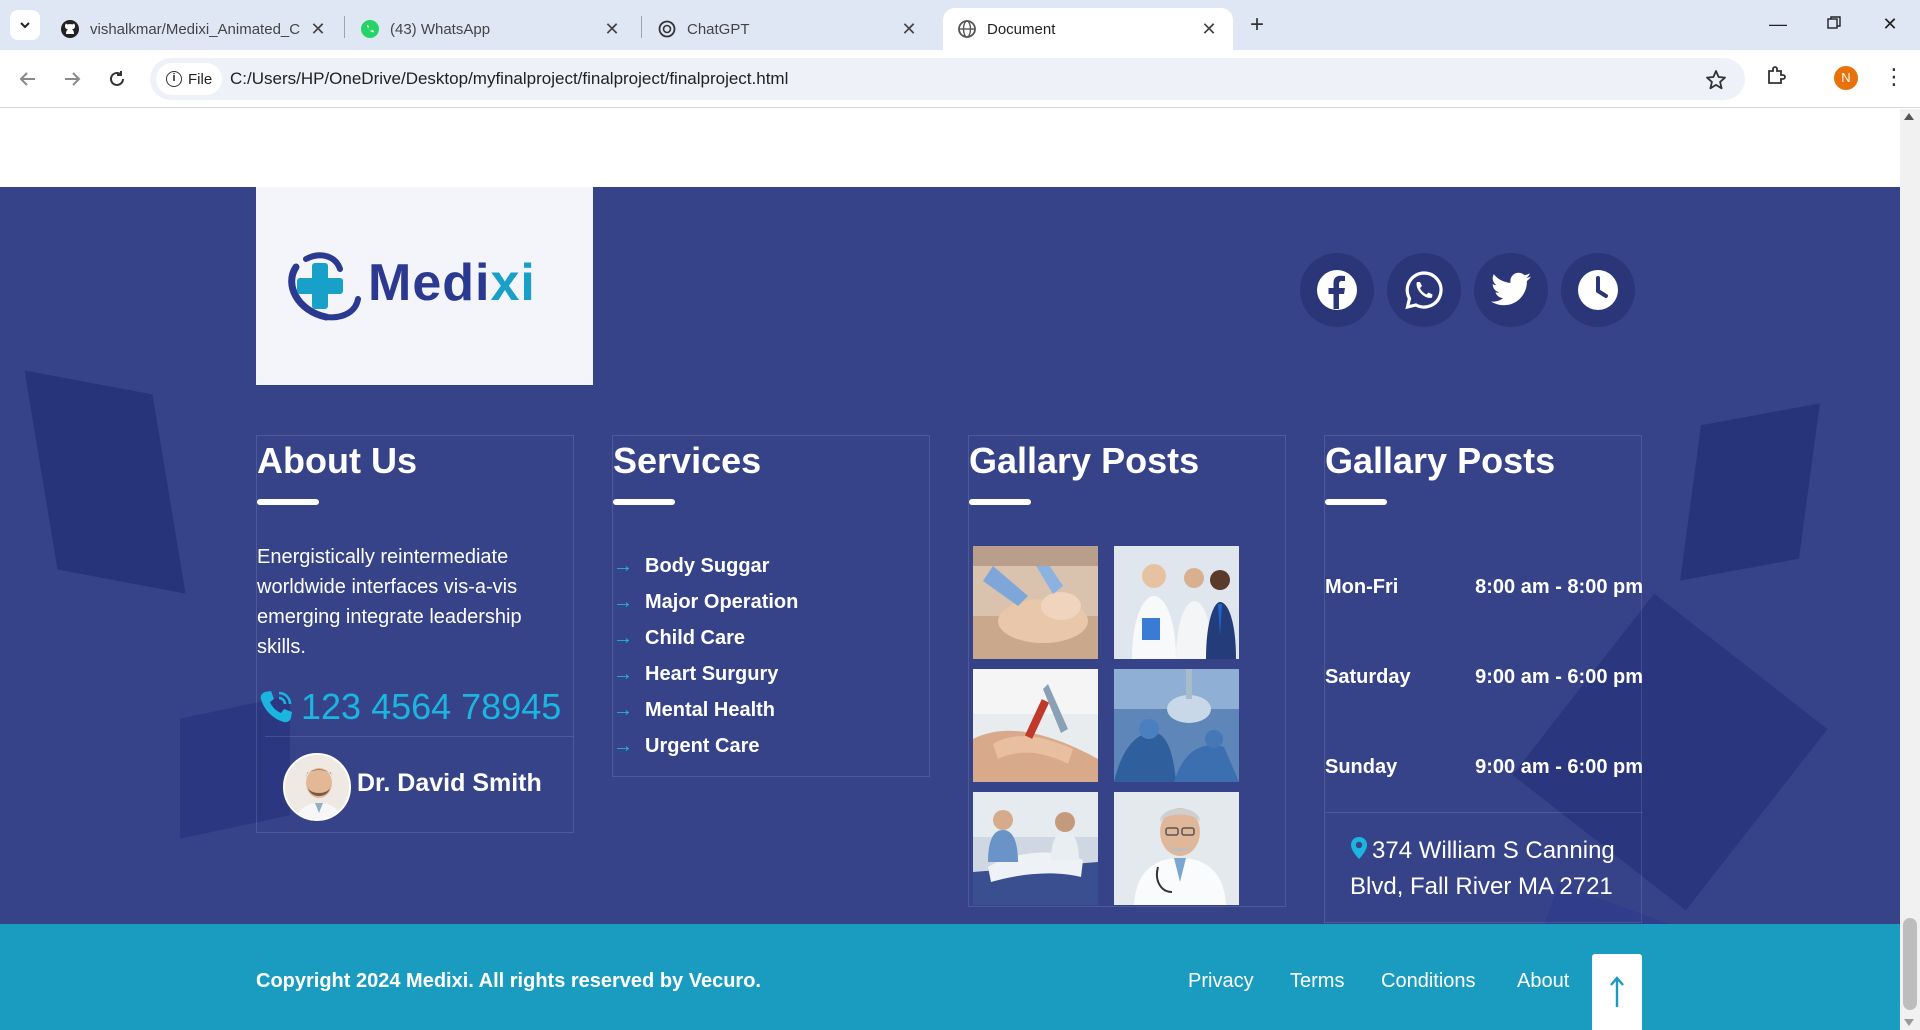 This screenshot has width=1920, height=1030. Describe the element at coordinates (705, 674) in the screenshot. I see `service-link: → Heart Surgury` at that location.